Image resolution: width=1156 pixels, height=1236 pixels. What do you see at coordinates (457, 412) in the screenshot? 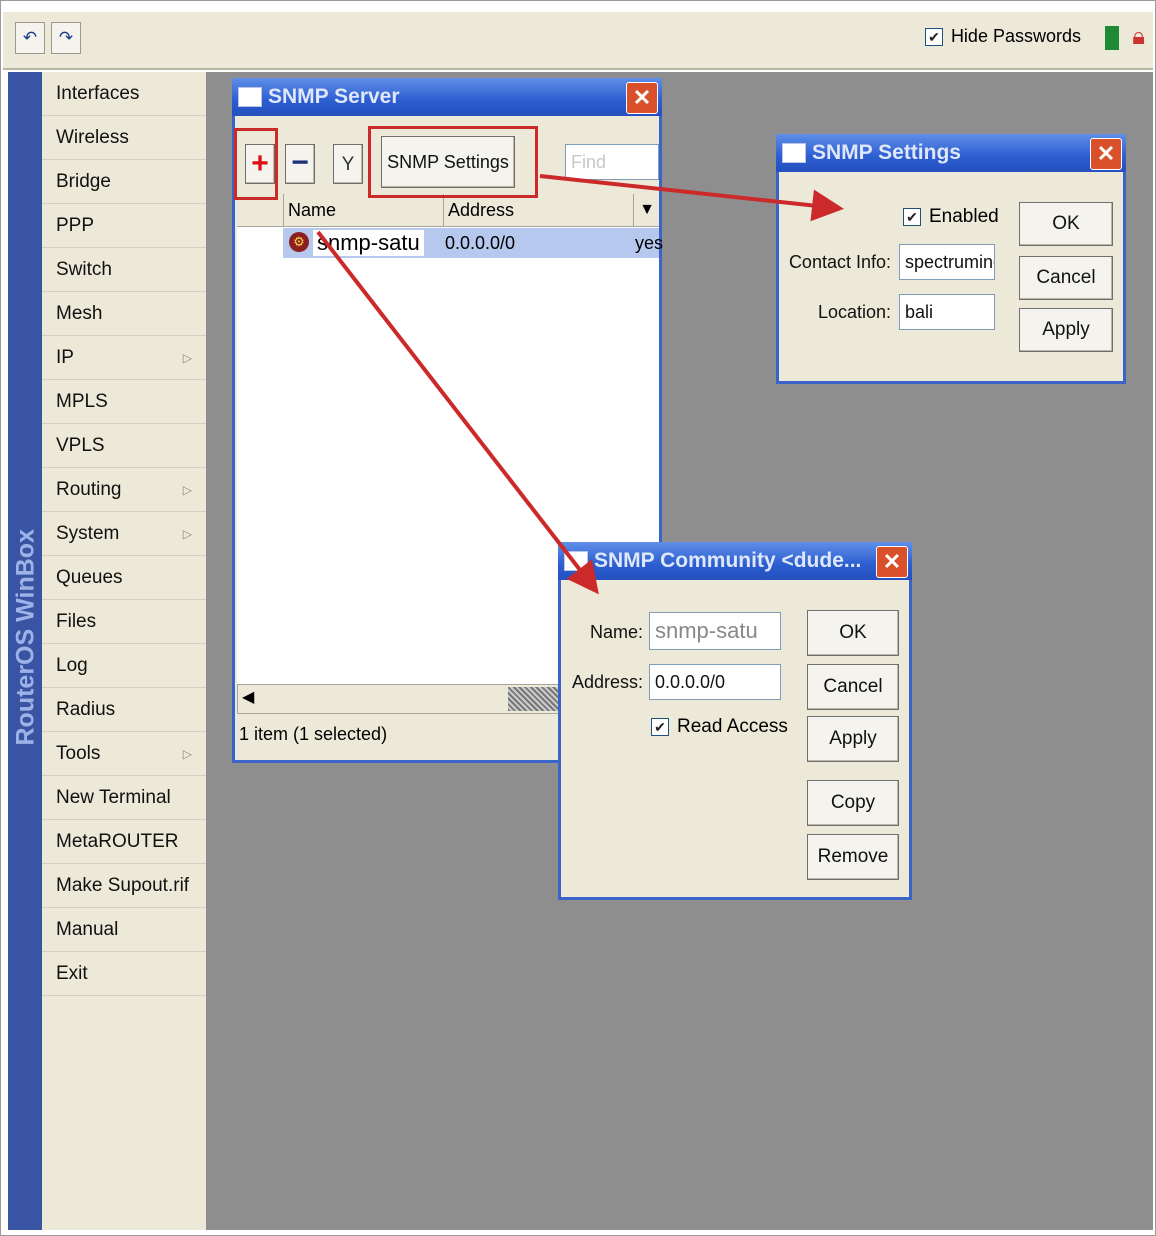
I see `arrow-to-community` at bounding box center [457, 412].